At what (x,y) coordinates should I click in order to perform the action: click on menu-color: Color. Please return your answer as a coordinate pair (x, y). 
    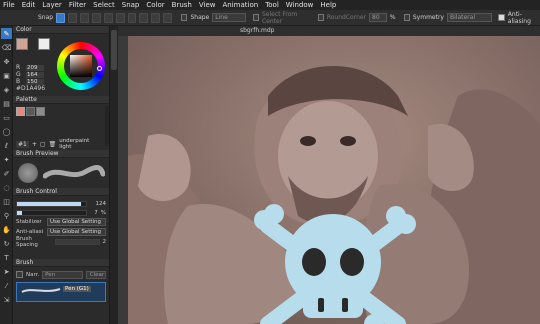
    Looking at the image, I should click on (155, 5).